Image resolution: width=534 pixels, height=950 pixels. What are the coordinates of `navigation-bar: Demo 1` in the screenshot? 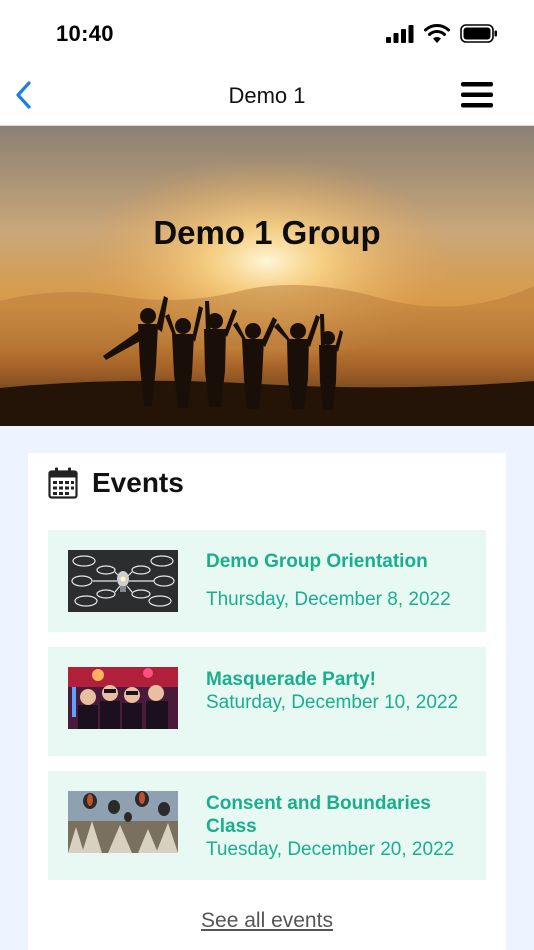 It's located at (267, 95).